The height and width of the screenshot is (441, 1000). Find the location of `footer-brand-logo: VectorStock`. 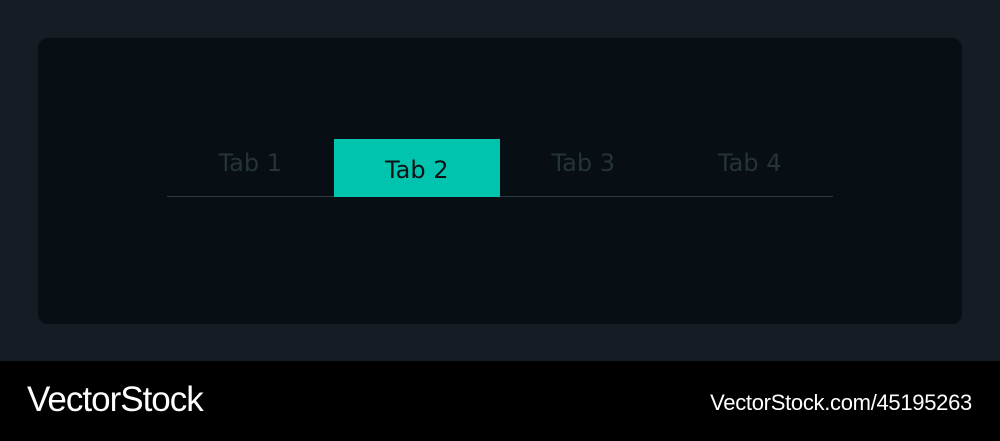

footer-brand-logo: VectorStock is located at coordinates (115, 399).